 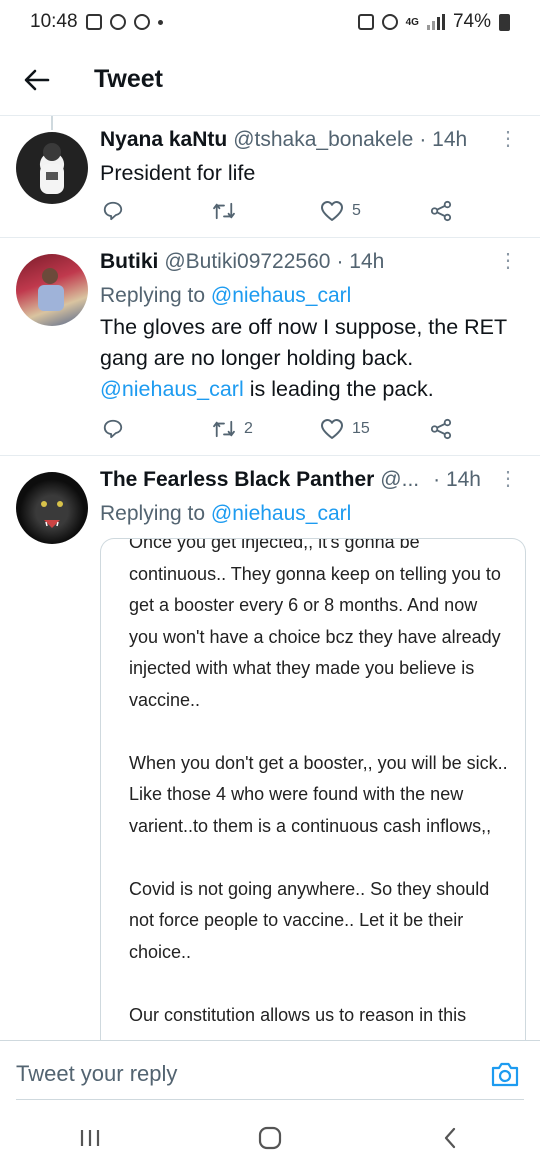 What do you see at coordinates (504, 22) in the screenshot?
I see `battery-icon` at bounding box center [504, 22].